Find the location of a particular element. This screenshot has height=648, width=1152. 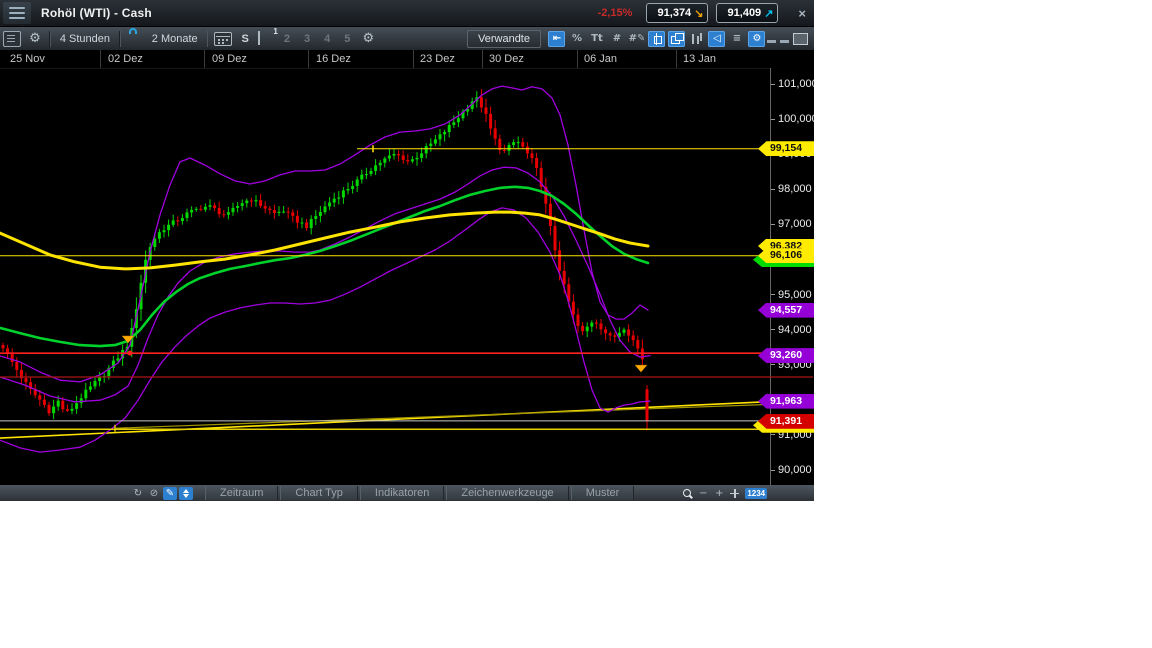

grid-draw-icon: #✎ is located at coordinates (637, 39).